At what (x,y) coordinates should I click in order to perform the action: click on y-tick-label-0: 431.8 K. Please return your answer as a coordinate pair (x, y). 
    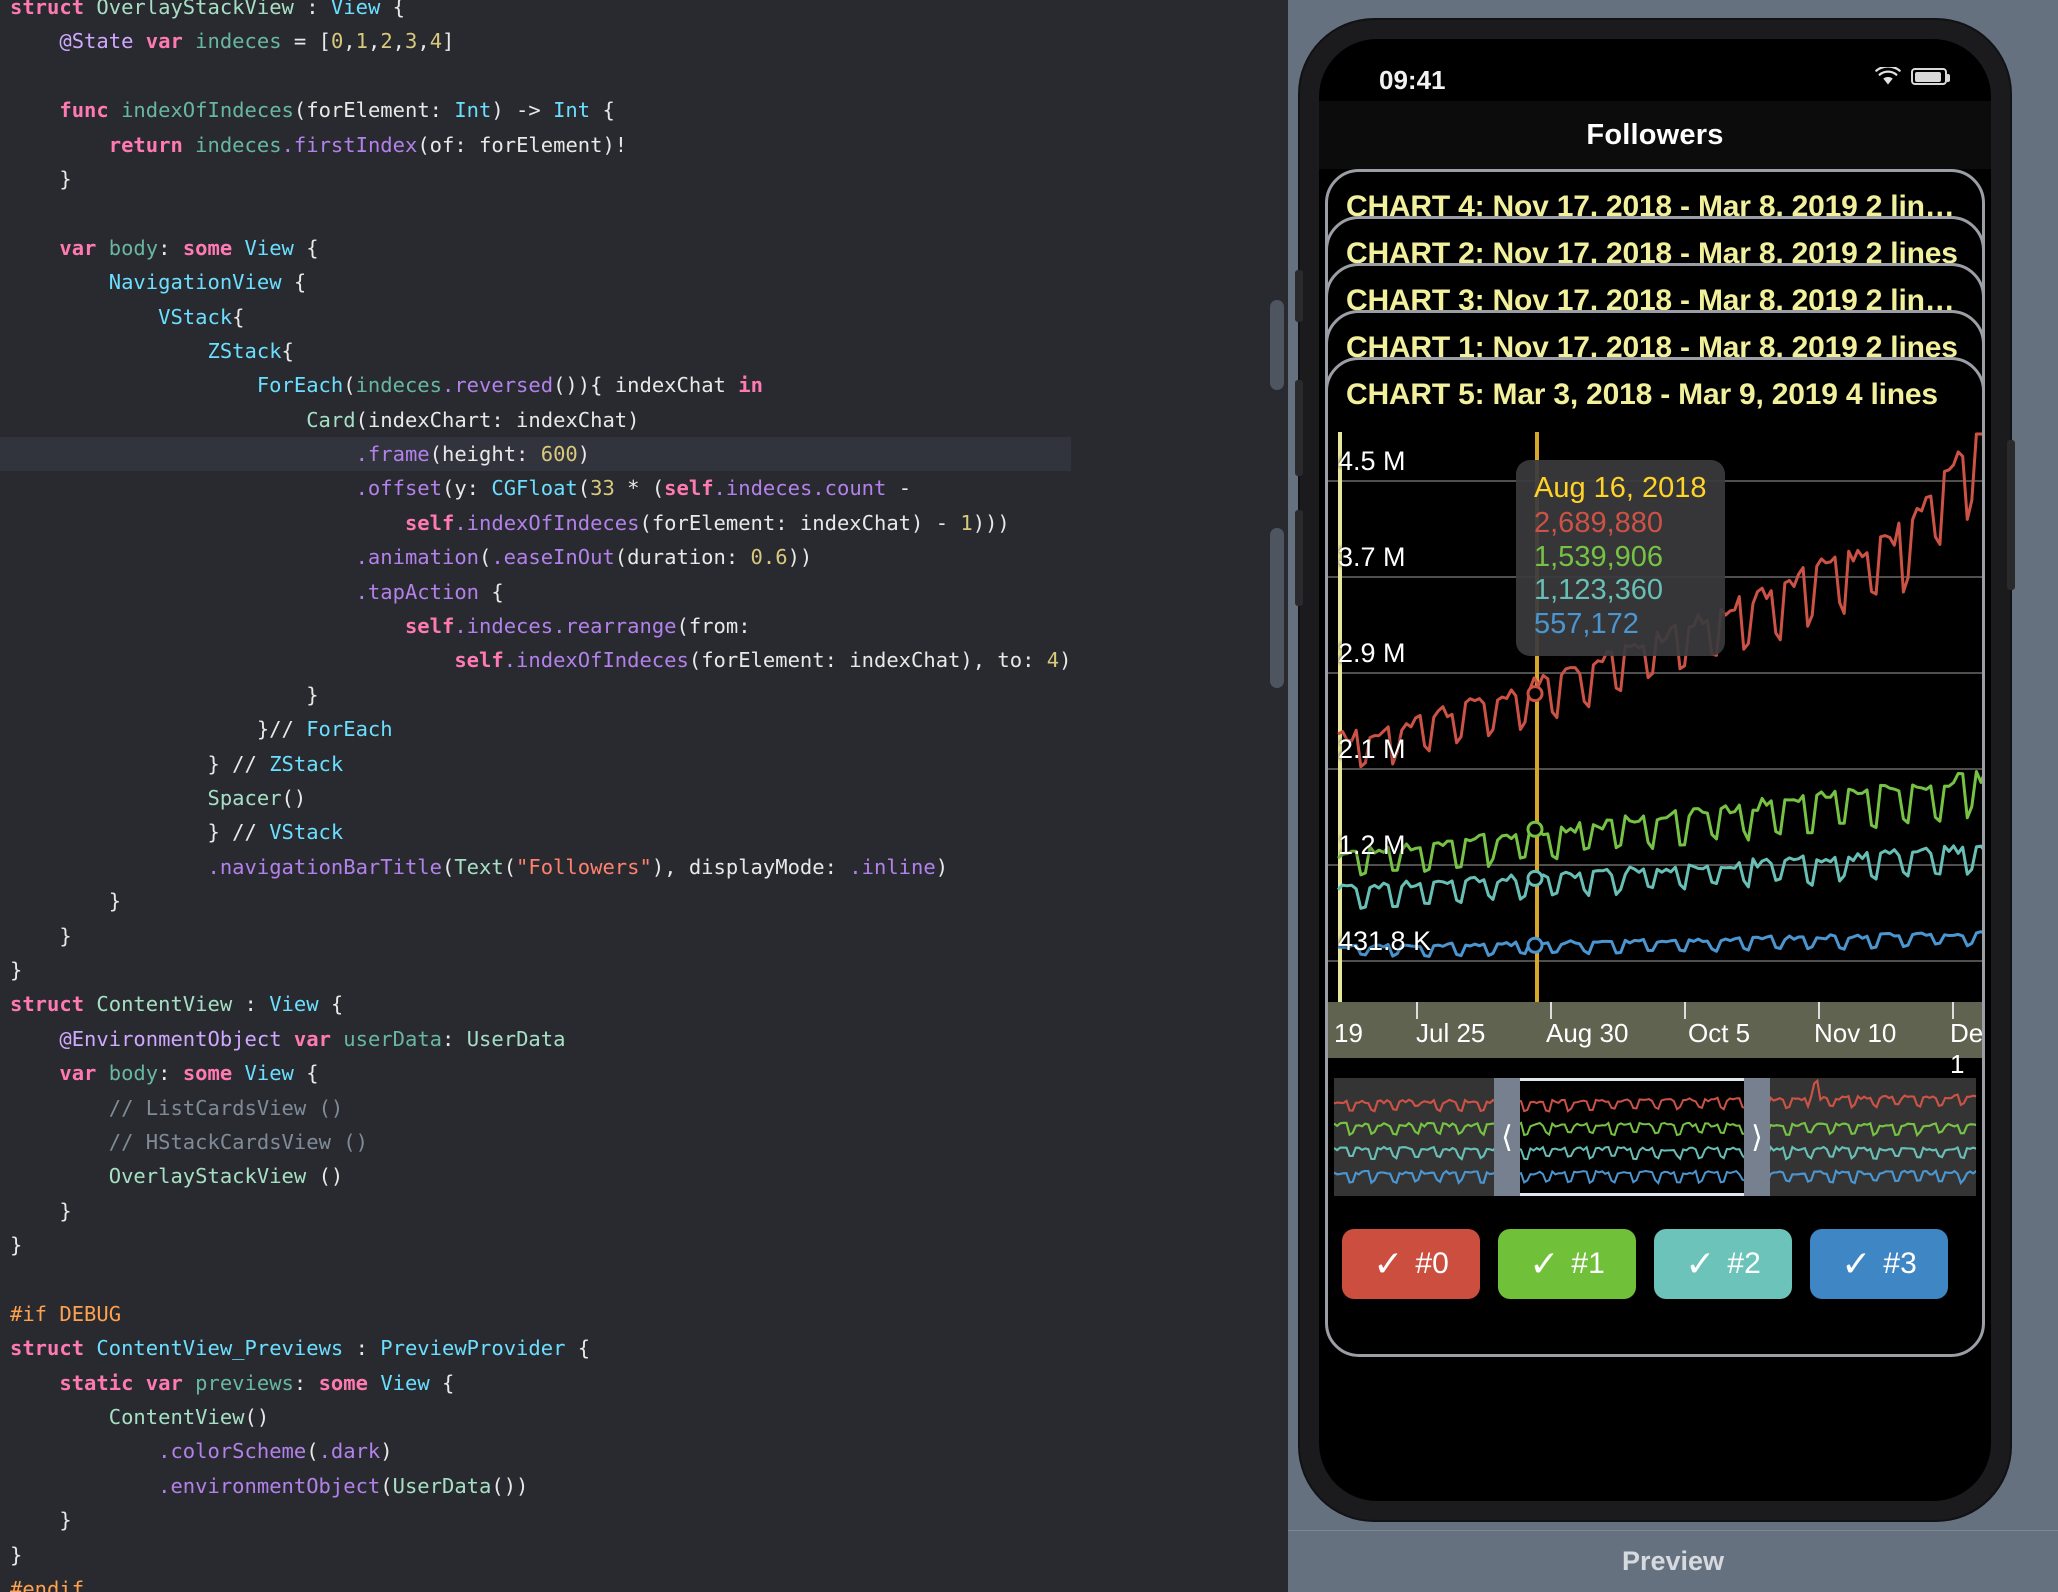
    Looking at the image, I should click on (1385, 941).